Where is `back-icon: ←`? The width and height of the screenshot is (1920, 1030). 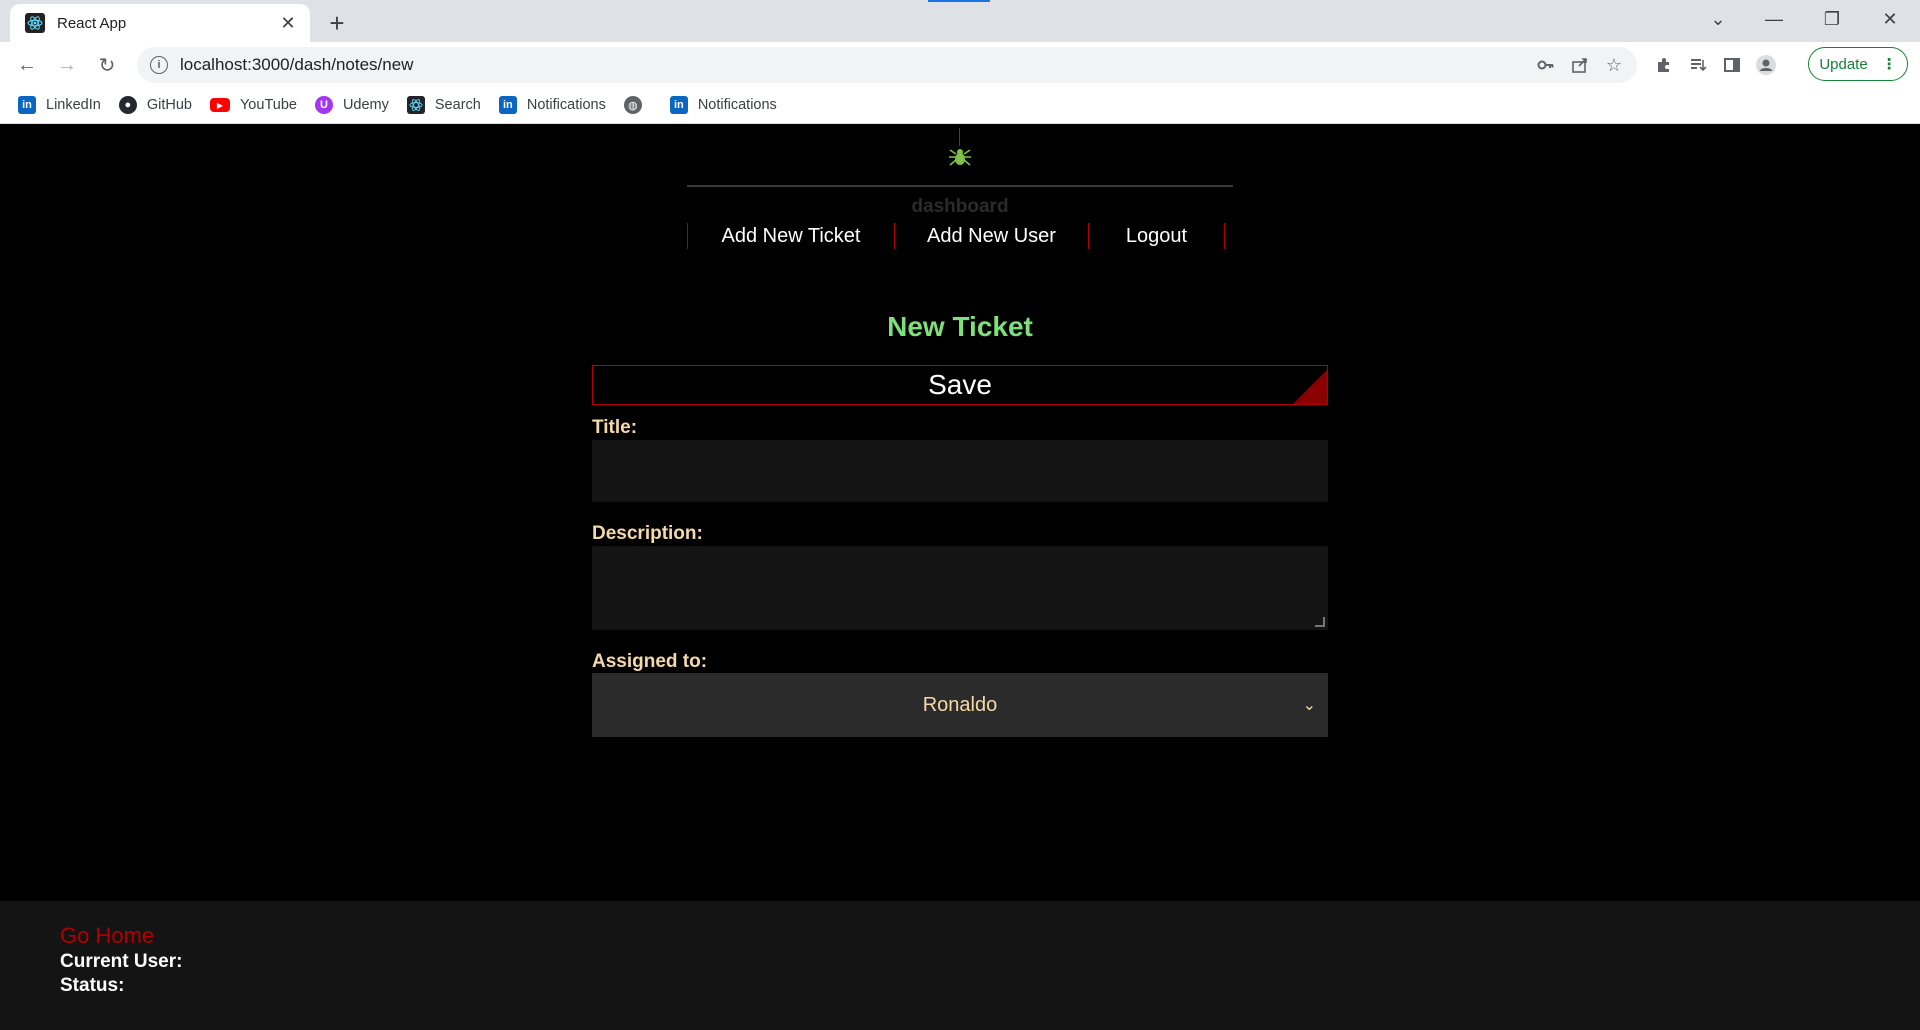 back-icon: ← is located at coordinates (27, 65).